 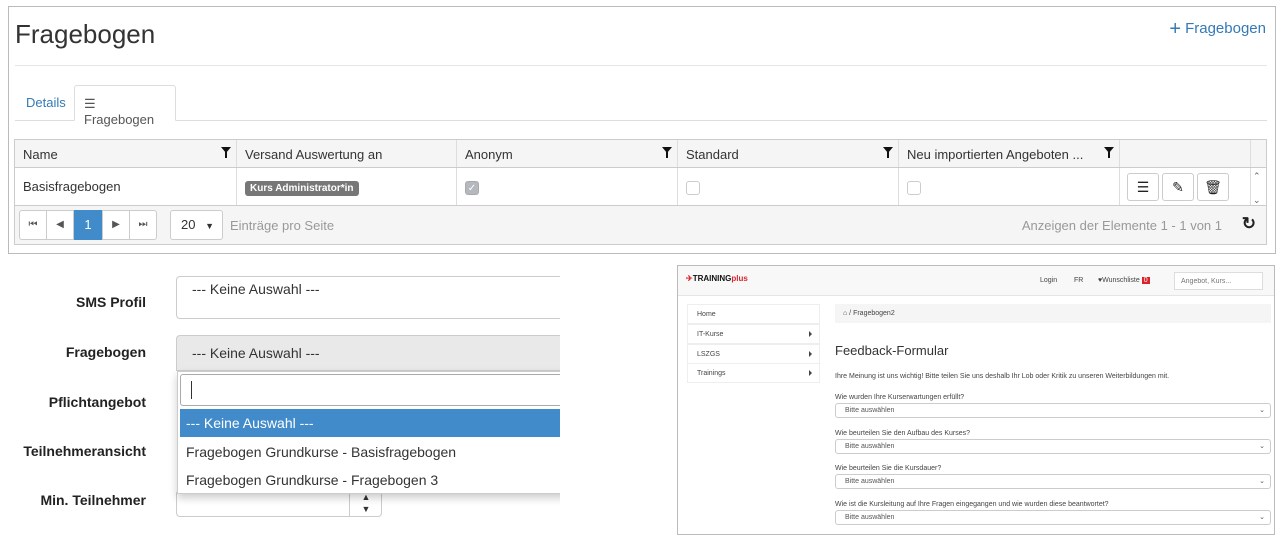 I want to click on cell-versand: Kurs Administrator*in, so click(x=347, y=186).